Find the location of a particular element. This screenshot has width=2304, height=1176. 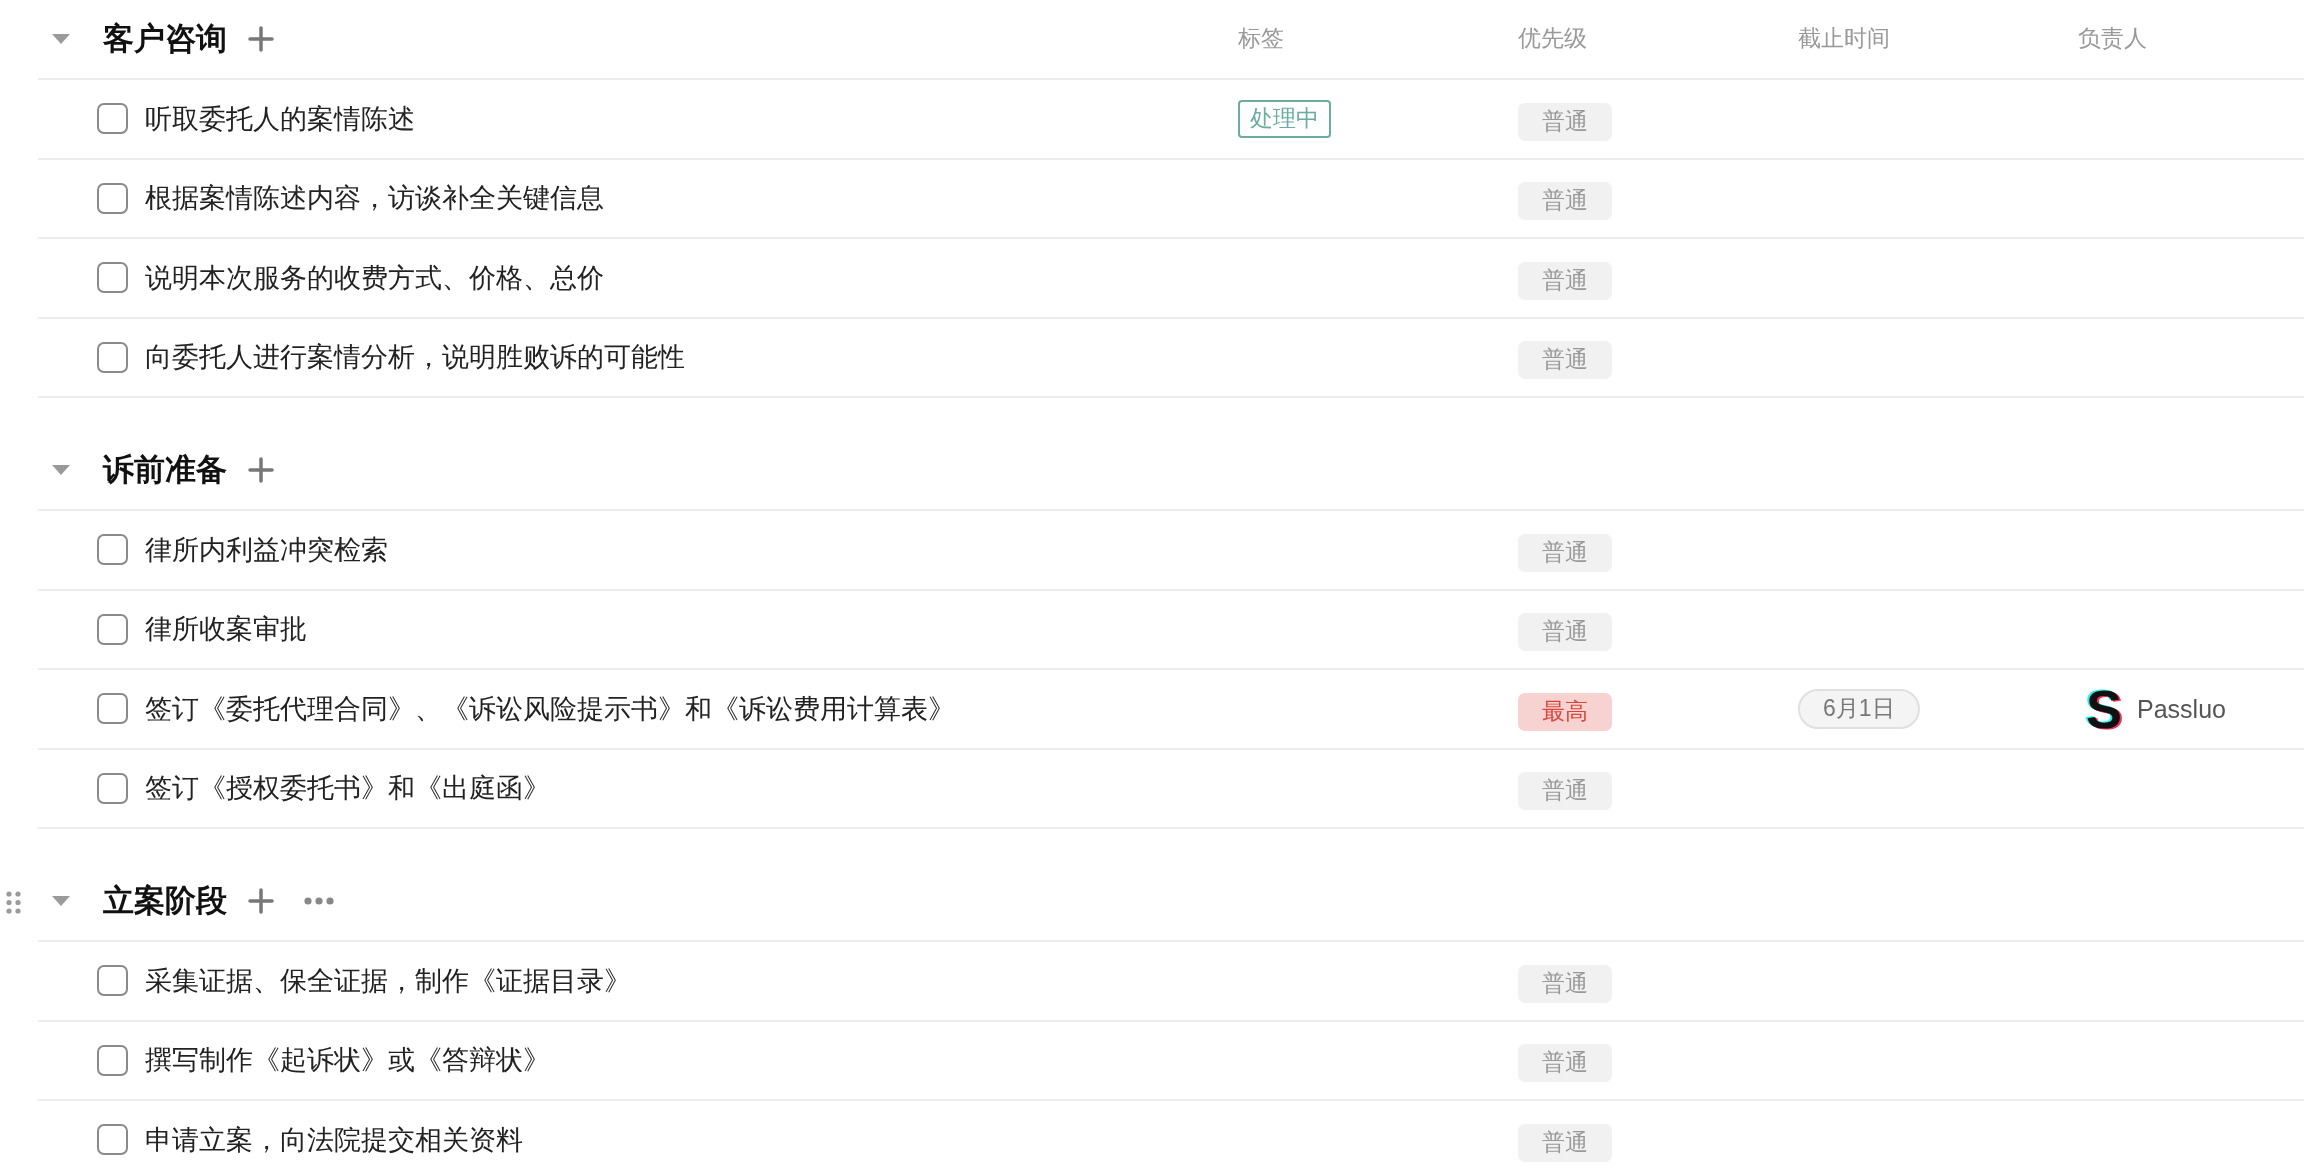

task-title: 根据案情陈述内容，访谈补全关键信息 is located at coordinates (374, 198).